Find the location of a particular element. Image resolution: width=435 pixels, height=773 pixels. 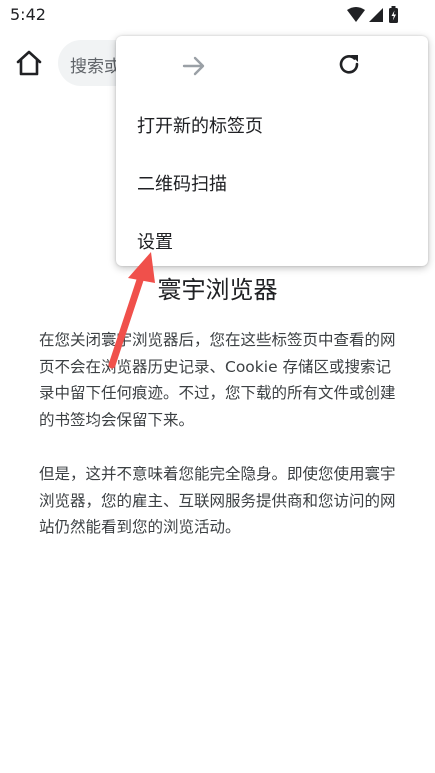

page-title: 寰宇浏览器 is located at coordinates (217, 290).